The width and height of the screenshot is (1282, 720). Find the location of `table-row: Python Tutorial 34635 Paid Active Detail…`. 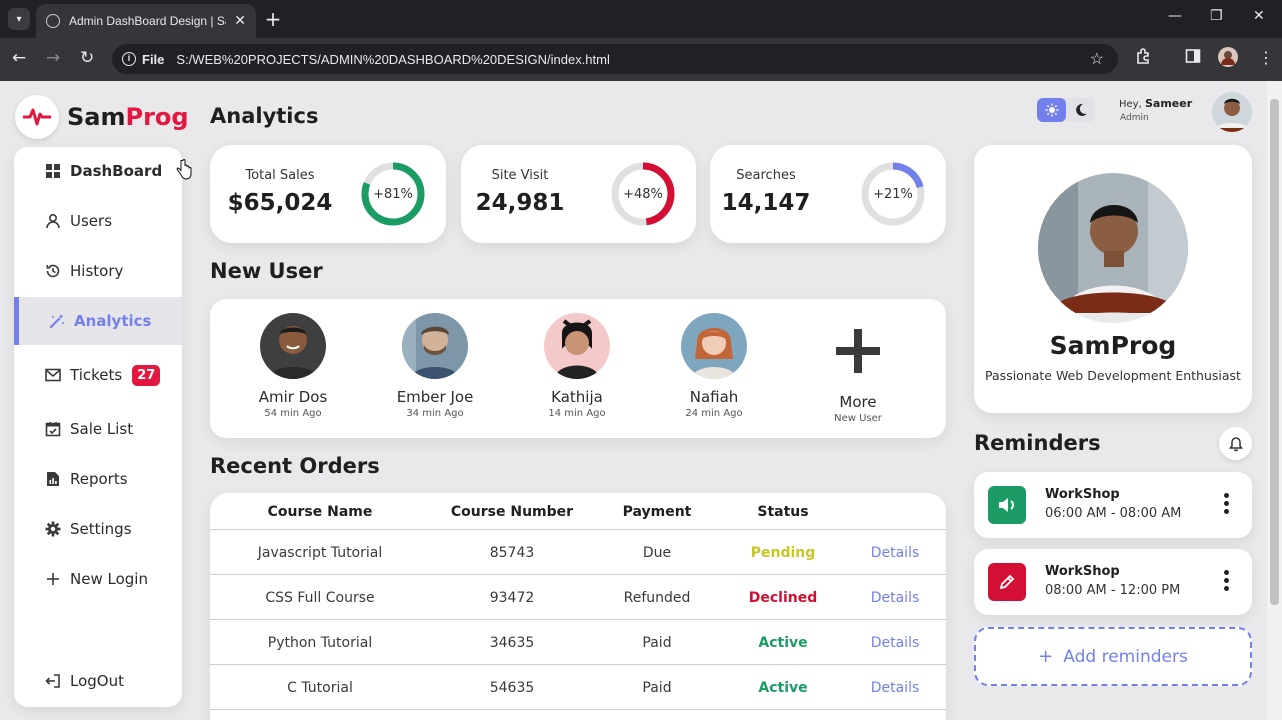

table-row: Python Tutorial 34635 Paid Active Detail… is located at coordinates (578, 642).